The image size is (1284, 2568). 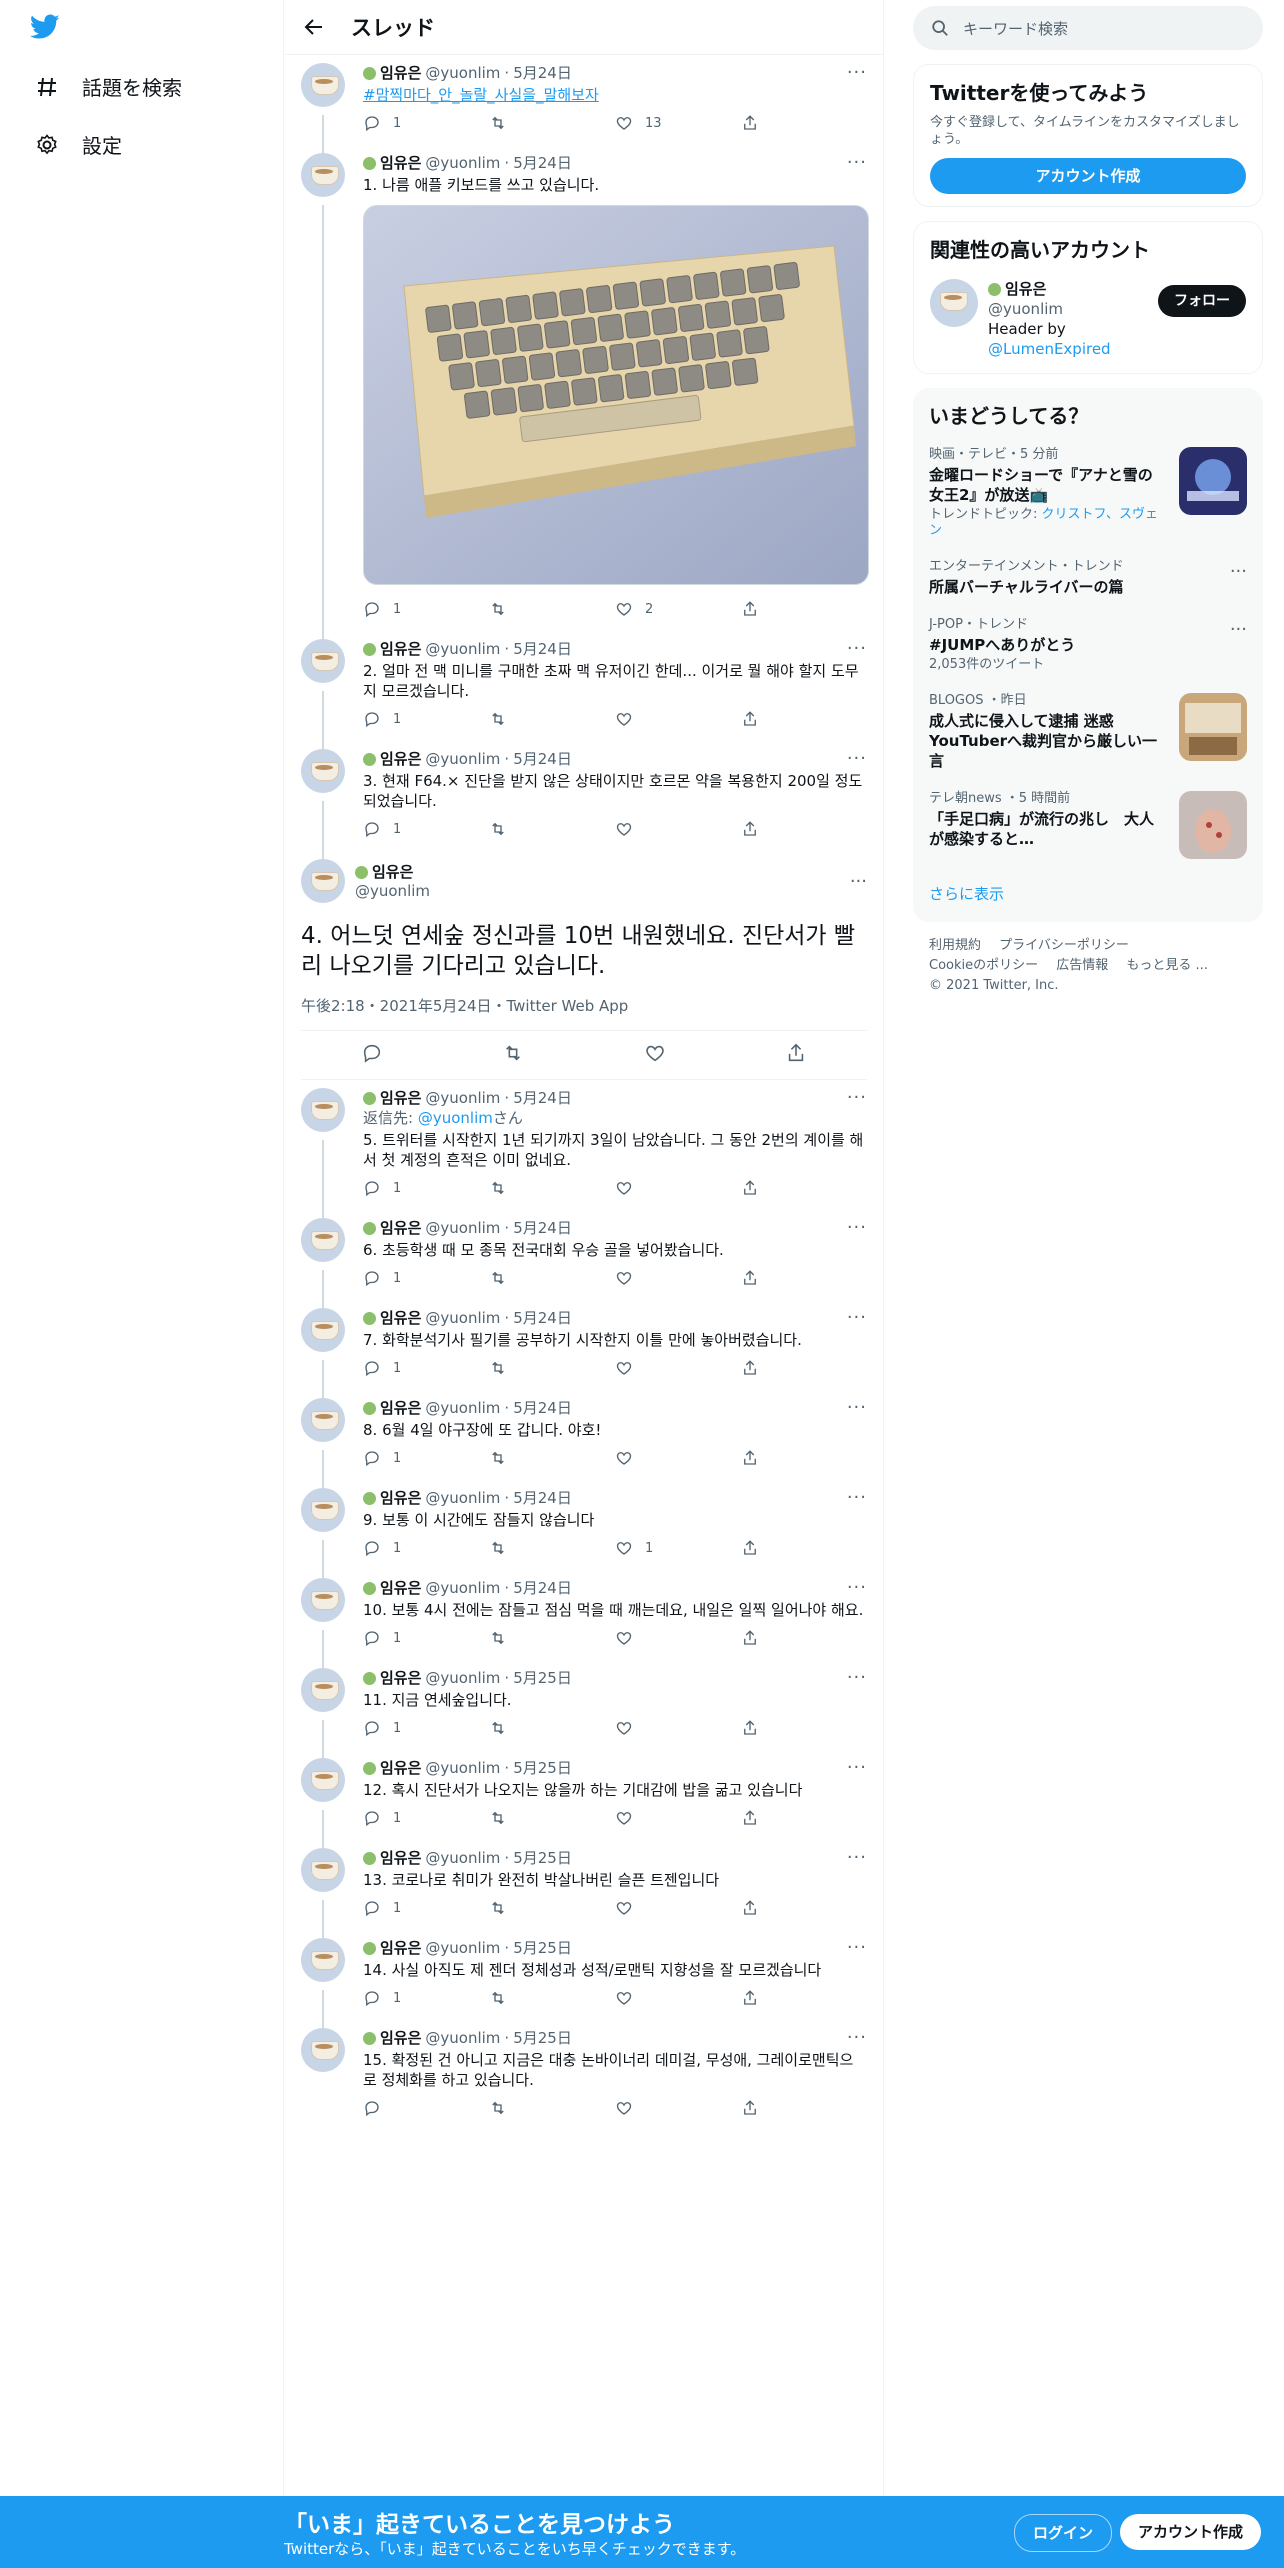 I want to click on trend-item: エンターテインメント・トレンド 所属バーチャルライバーの篇 ···, so click(x=1088, y=578).